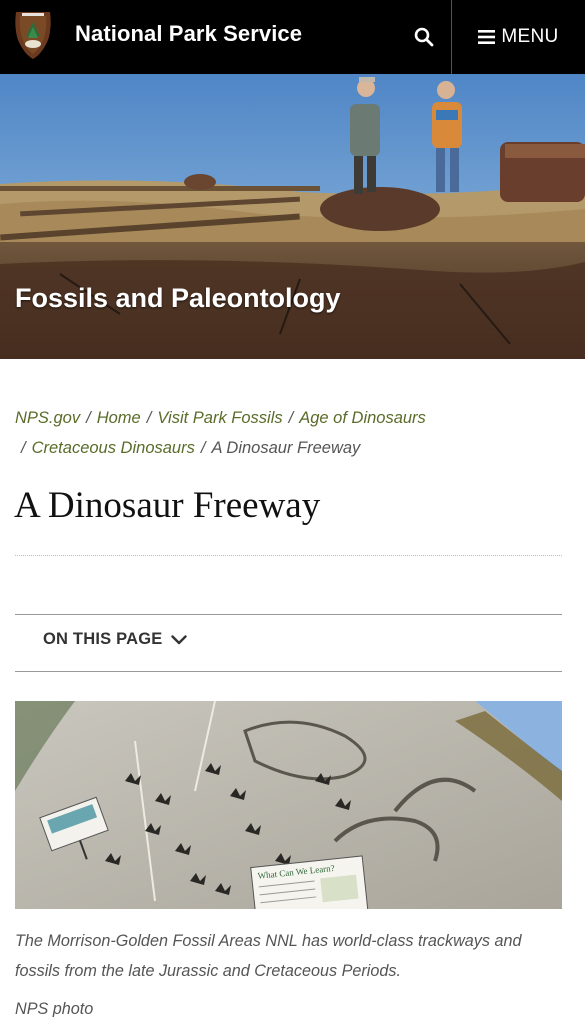  I want to click on chevron-down-icon, so click(179, 639).